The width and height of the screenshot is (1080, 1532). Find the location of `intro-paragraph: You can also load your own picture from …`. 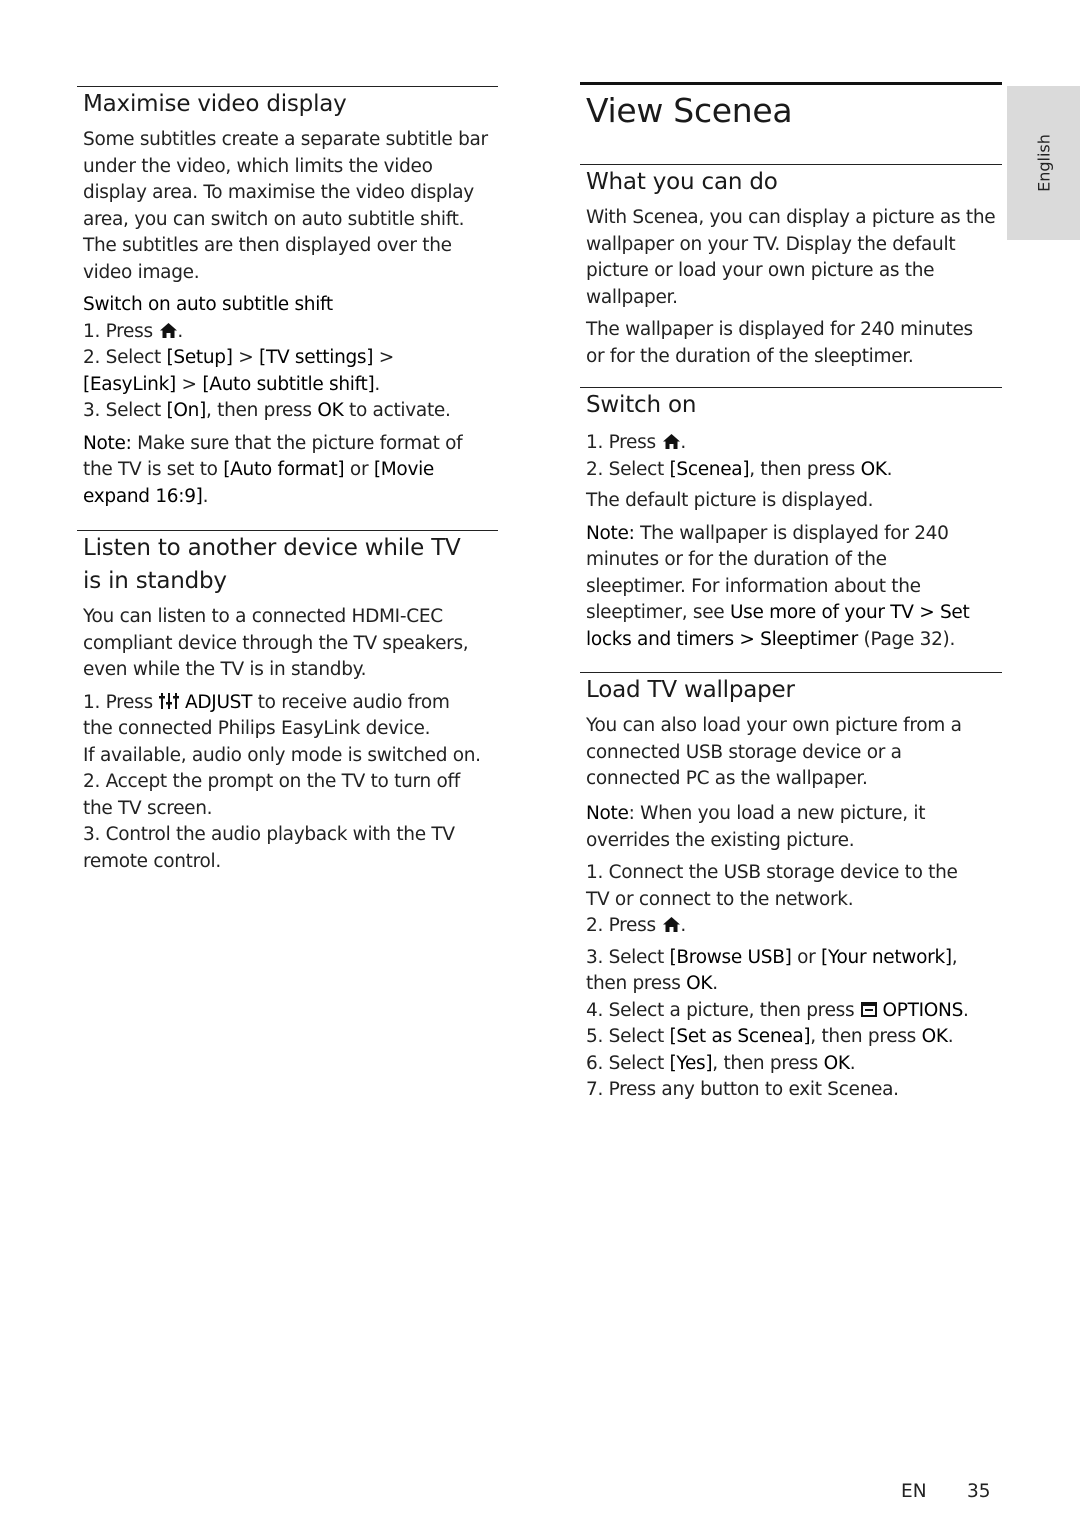

intro-paragraph: You can also load your own picture from … is located at coordinates (774, 752).